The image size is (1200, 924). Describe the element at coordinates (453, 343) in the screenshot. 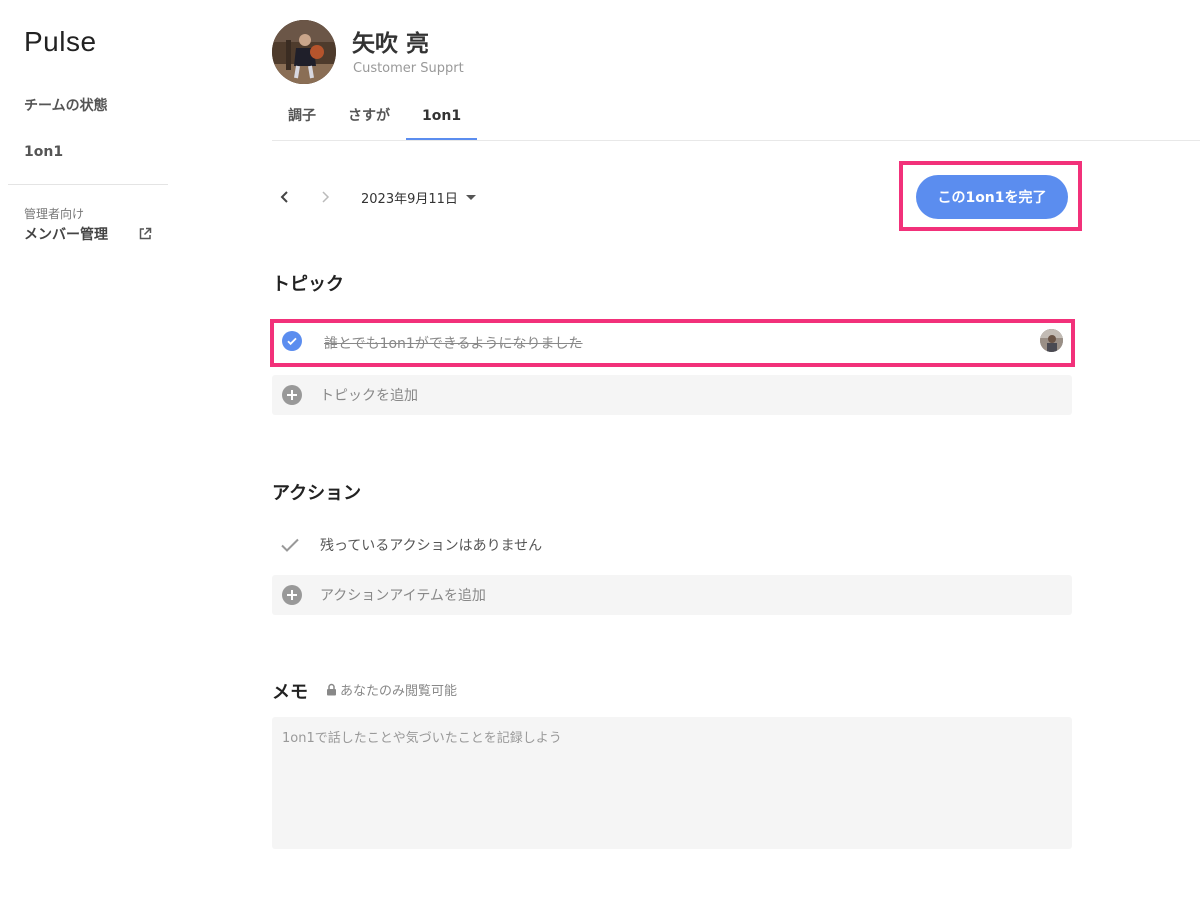

I see `topic-item-text: 誰とでも1on1ができるようになりました` at that location.